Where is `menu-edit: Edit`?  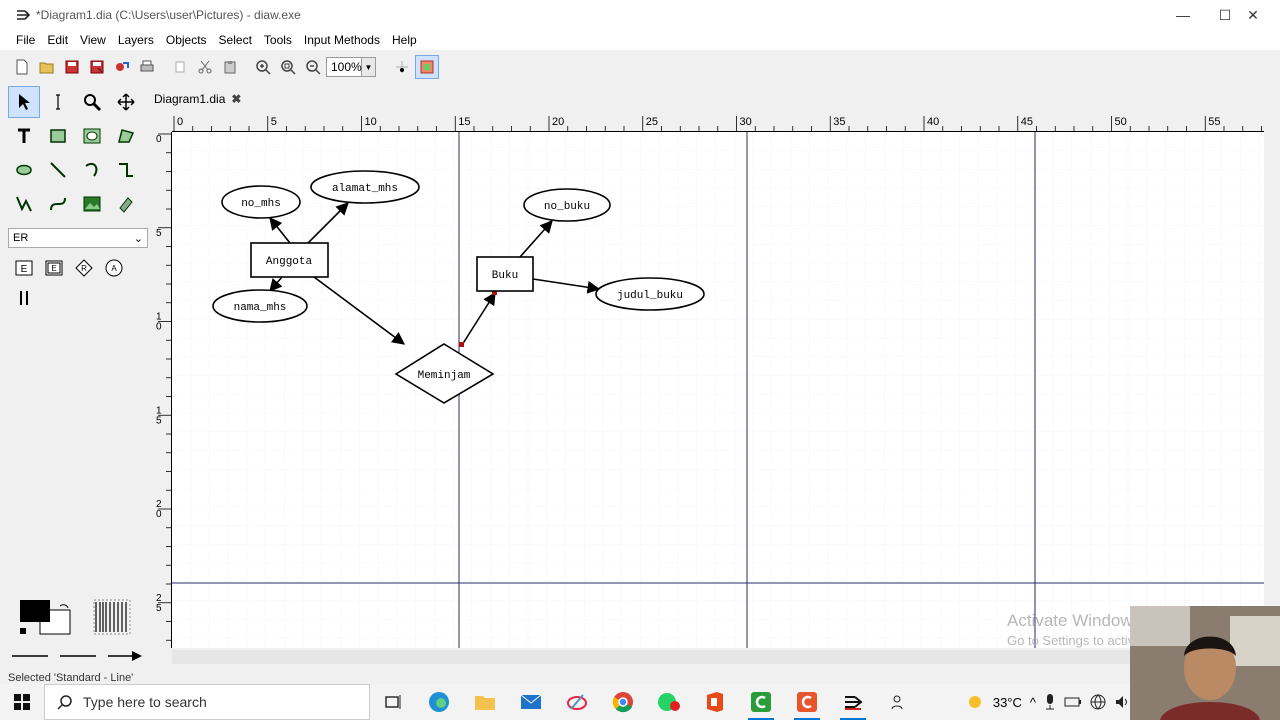
menu-edit: Edit is located at coordinates (57, 40).